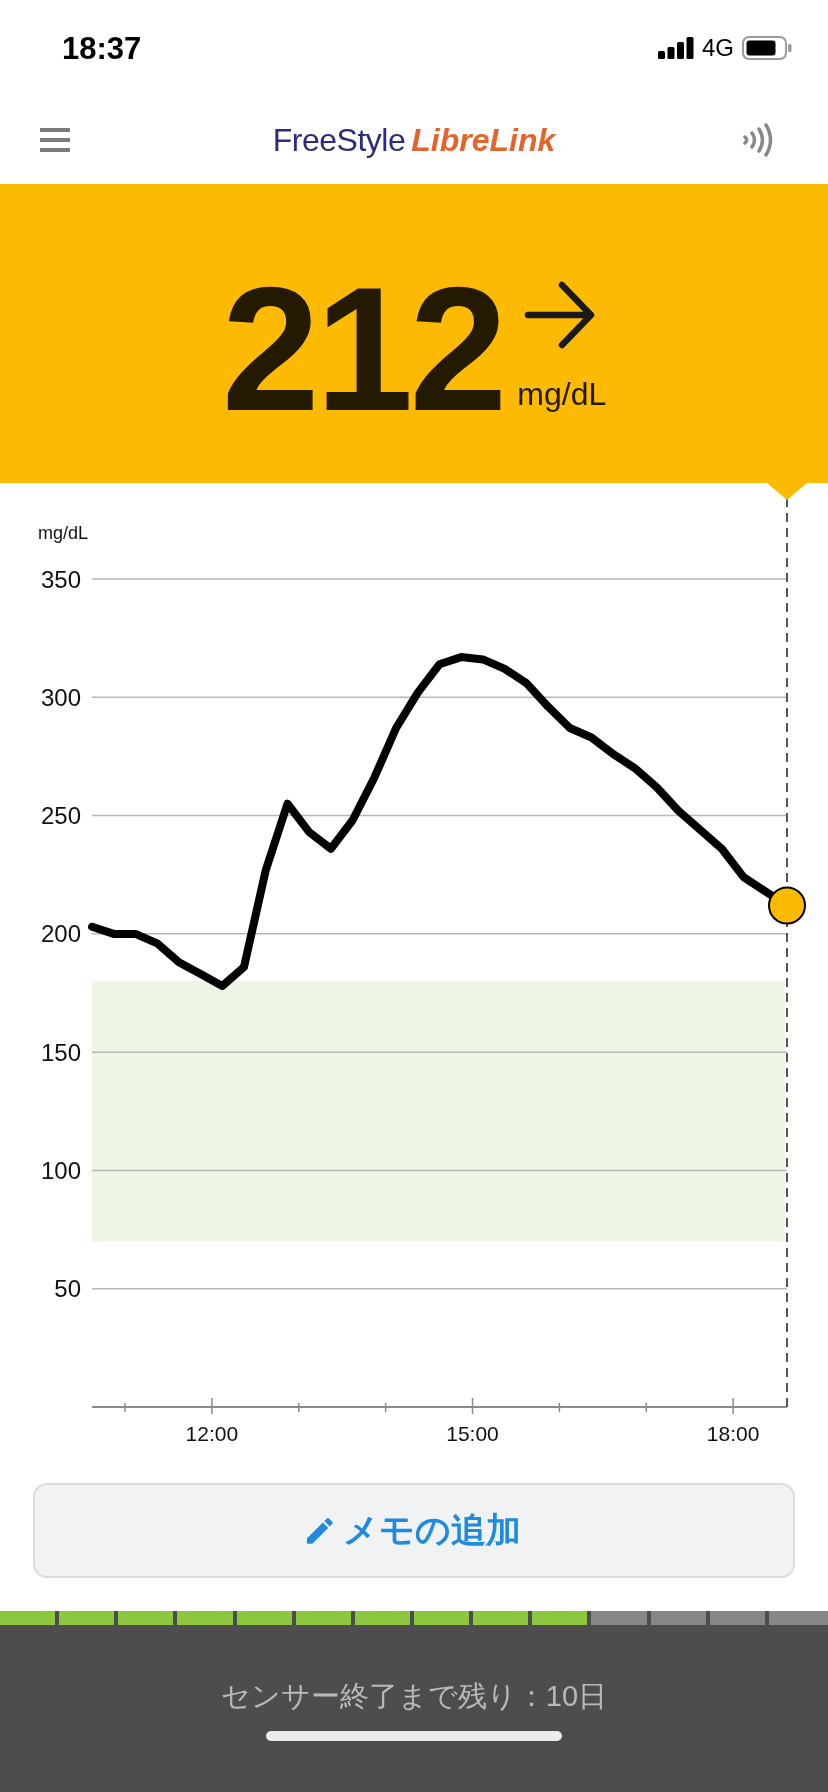 Image resolution: width=828 pixels, height=1792 pixels. What do you see at coordinates (562, 394) in the screenshot?
I see `glucose-unit: mg/dL` at bounding box center [562, 394].